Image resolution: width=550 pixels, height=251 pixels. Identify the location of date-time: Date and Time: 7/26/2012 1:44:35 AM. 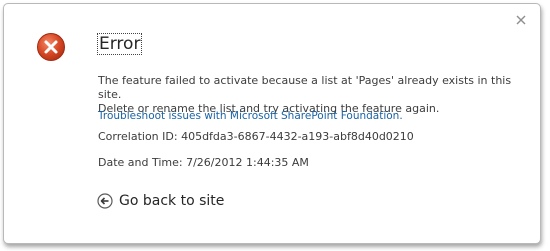
(203, 162).